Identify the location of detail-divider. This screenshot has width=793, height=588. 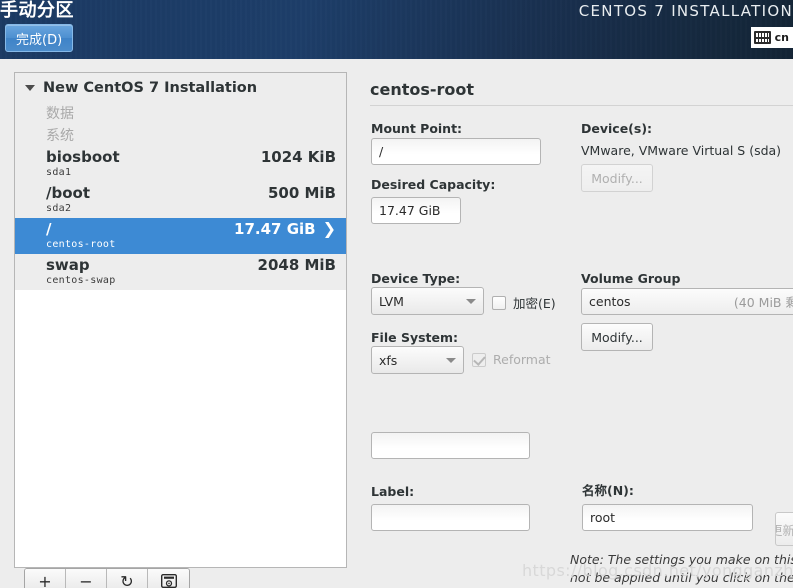
(581, 105).